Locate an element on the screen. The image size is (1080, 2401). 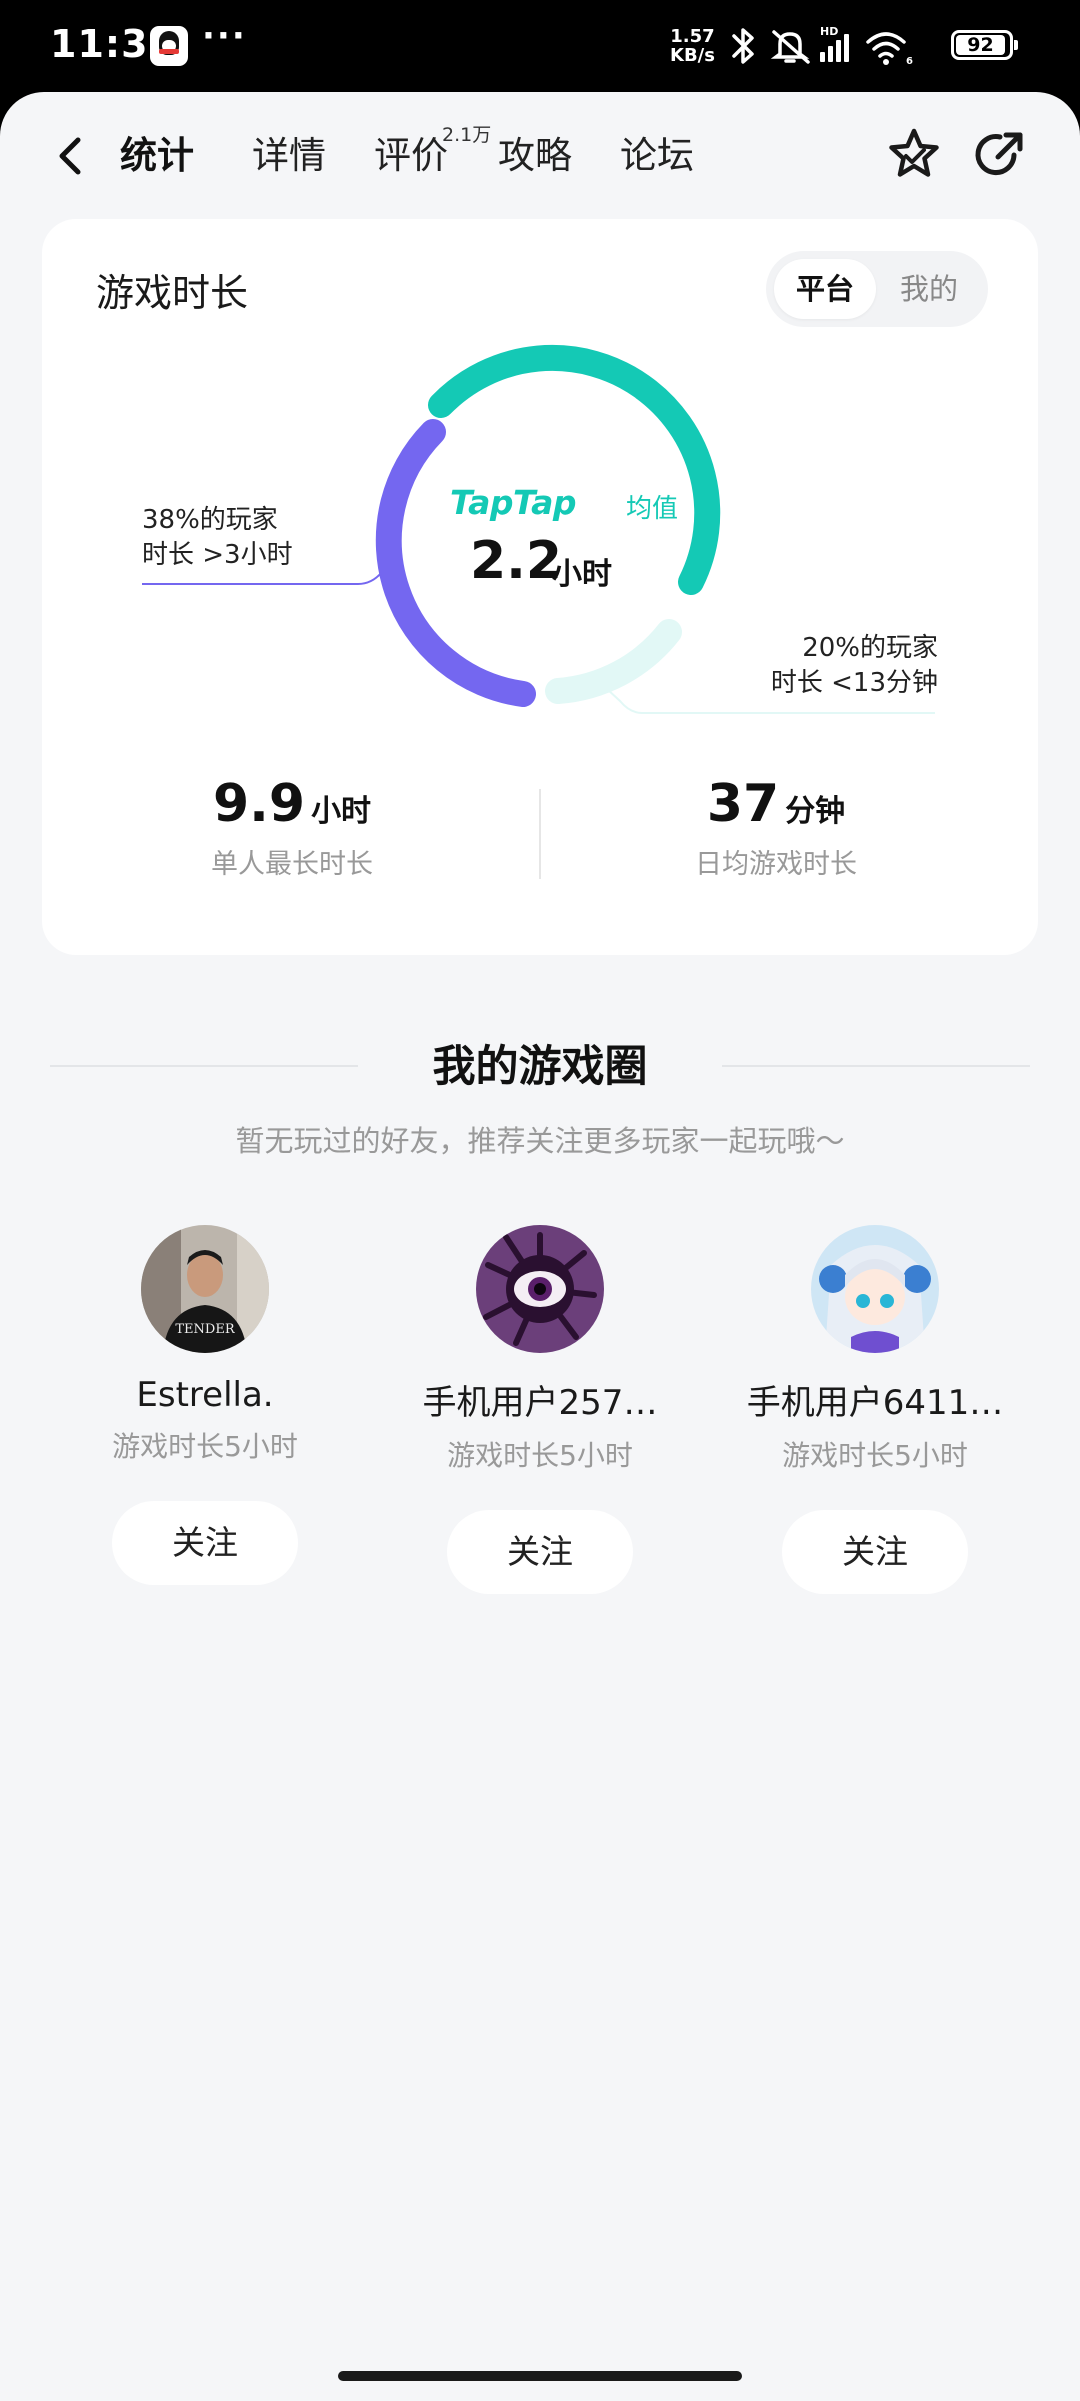
stat-divider is located at coordinates (540, 834).